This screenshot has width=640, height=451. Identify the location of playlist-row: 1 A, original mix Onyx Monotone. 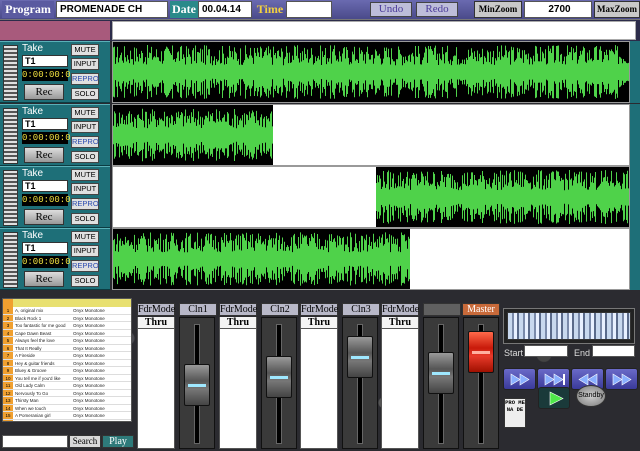
(67, 311).